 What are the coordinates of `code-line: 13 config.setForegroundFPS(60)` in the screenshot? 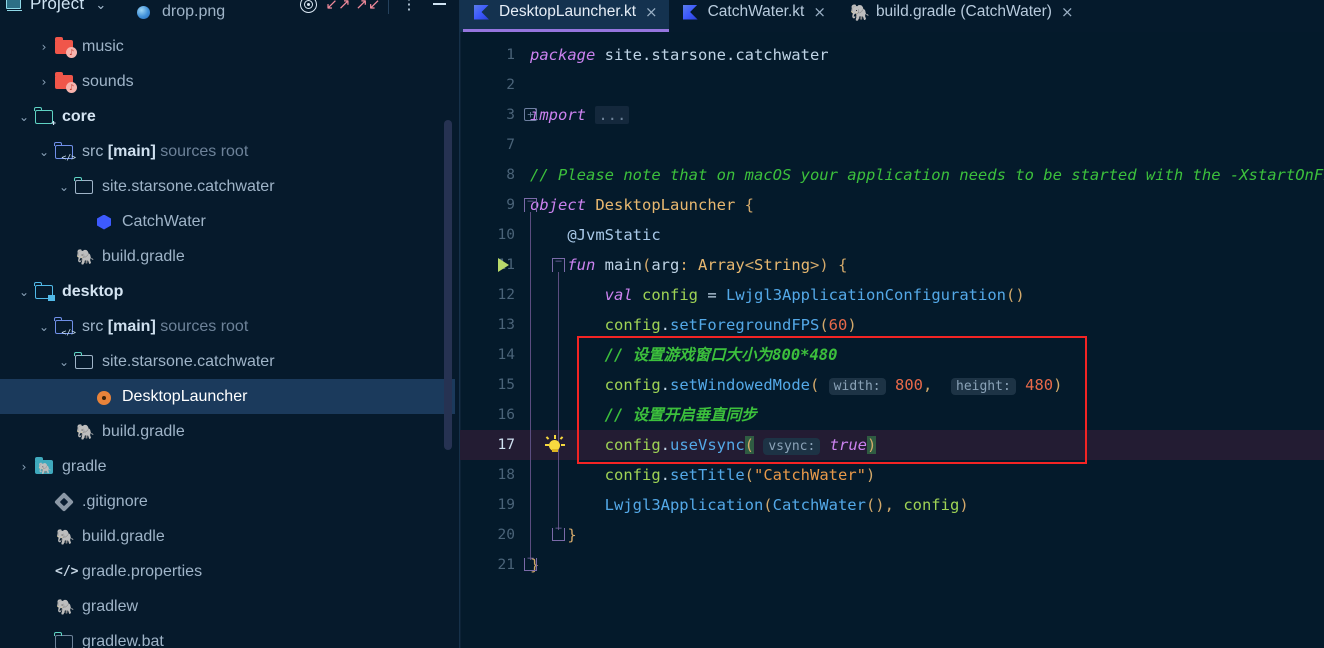 It's located at (892, 325).